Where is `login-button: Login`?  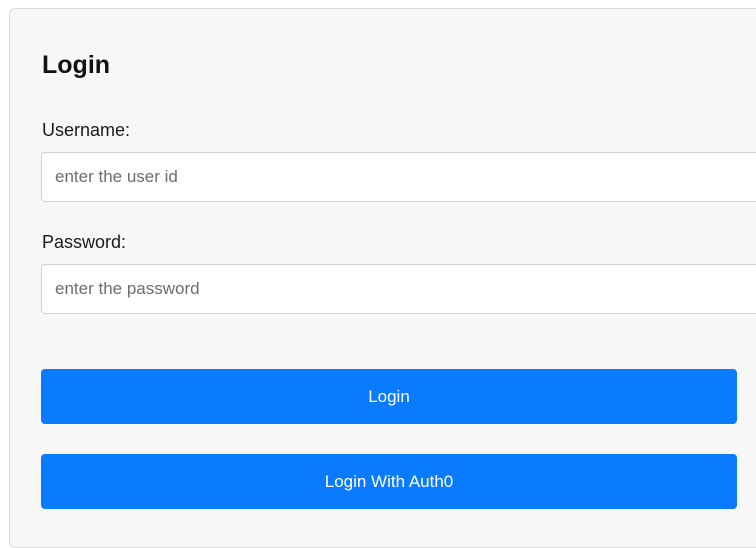 login-button: Login is located at coordinates (389, 396).